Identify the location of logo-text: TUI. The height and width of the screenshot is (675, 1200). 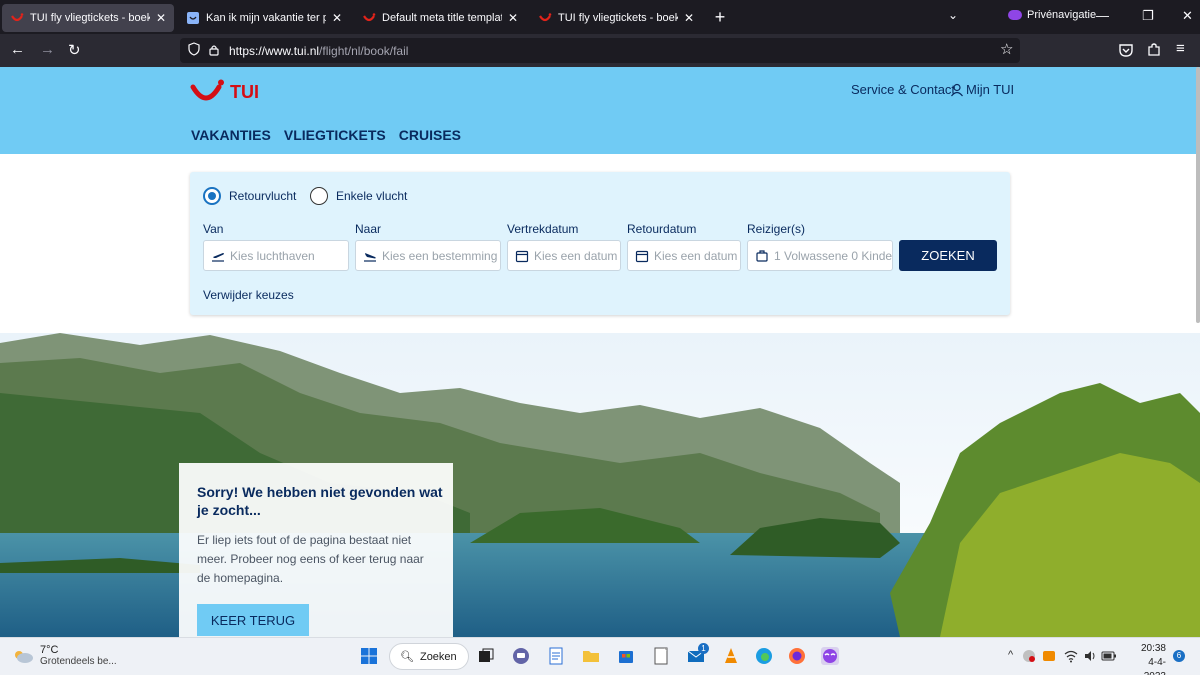
(244, 92).